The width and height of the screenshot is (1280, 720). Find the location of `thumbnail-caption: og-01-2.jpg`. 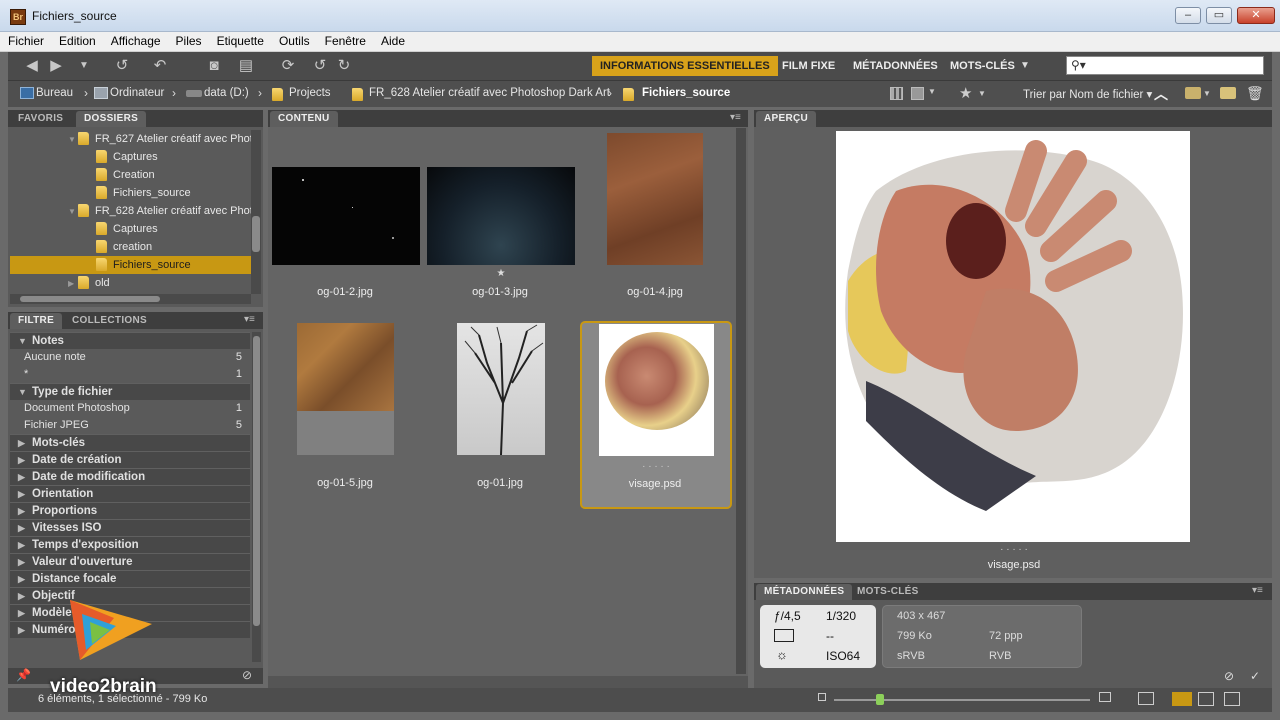

thumbnail-caption: og-01-2.jpg is located at coordinates (345, 292).